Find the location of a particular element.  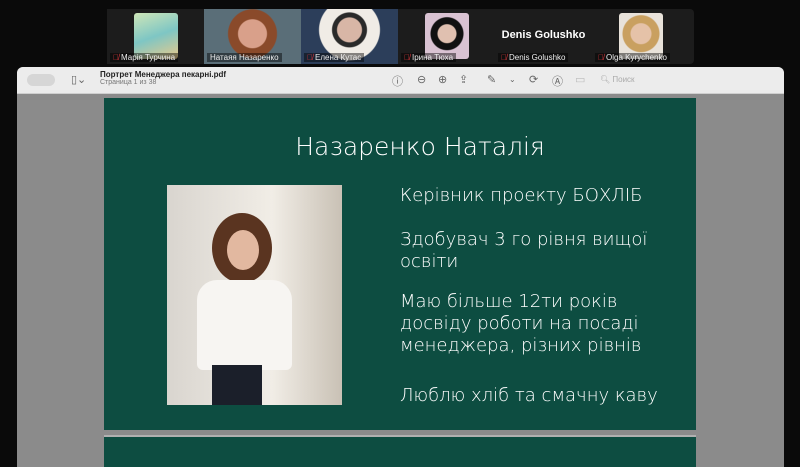

search-field: 🔍︎ Поиск is located at coordinates (617, 79).